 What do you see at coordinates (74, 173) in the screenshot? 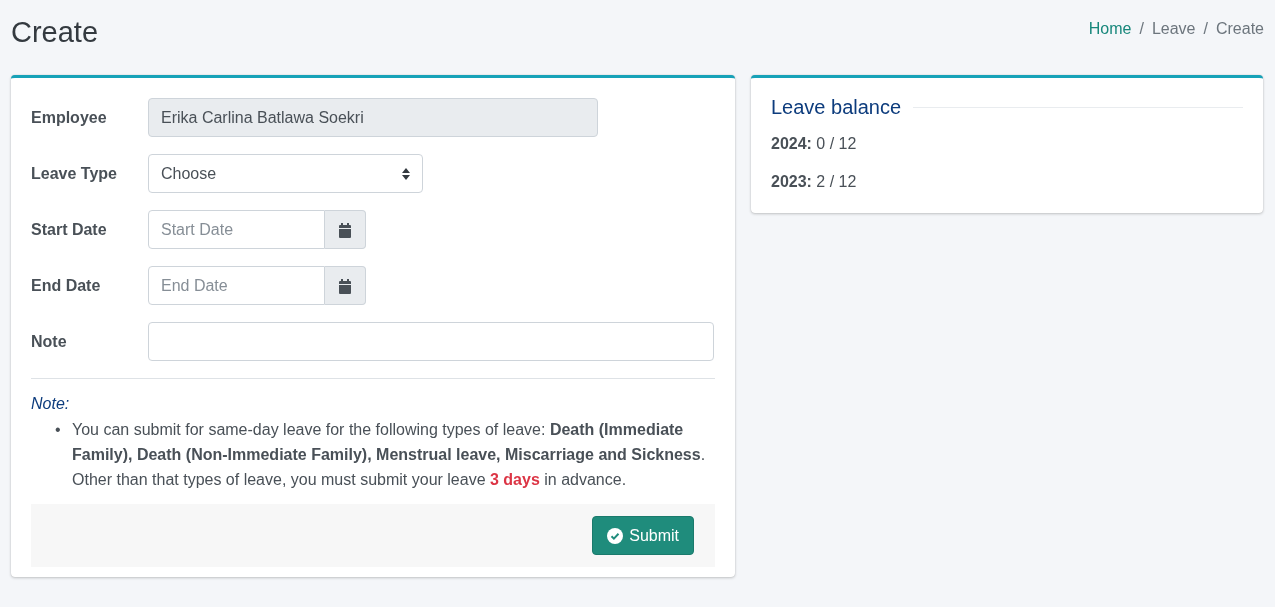
I see `field-label: Leave Type` at bounding box center [74, 173].